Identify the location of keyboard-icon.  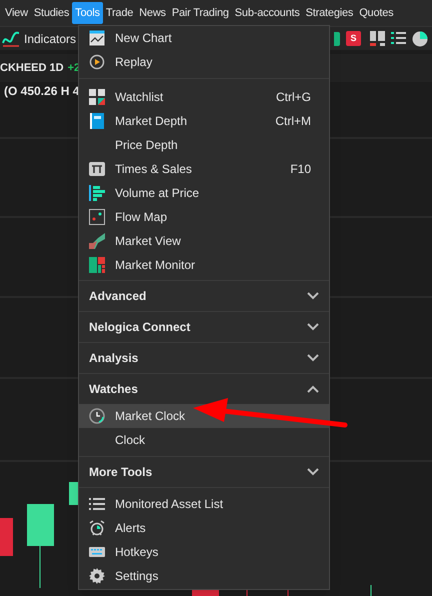
(97, 552).